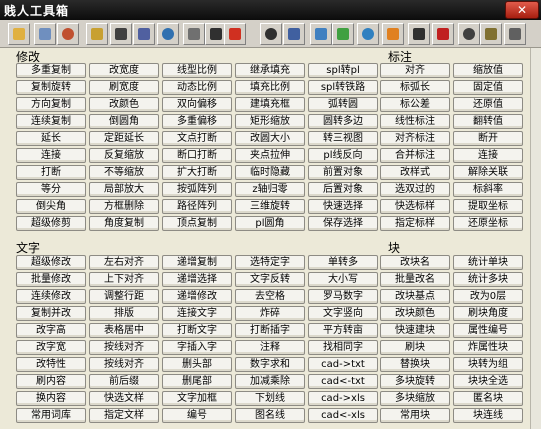 The image size is (541, 429). What do you see at coordinates (197, 70) in the screenshot?
I see `modify-button: 线型比例` at bounding box center [197, 70].